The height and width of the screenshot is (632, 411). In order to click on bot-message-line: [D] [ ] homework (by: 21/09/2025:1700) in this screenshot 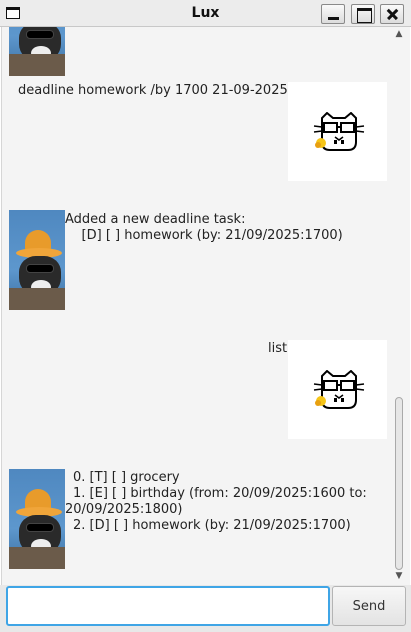, I will do `click(204, 235)`.